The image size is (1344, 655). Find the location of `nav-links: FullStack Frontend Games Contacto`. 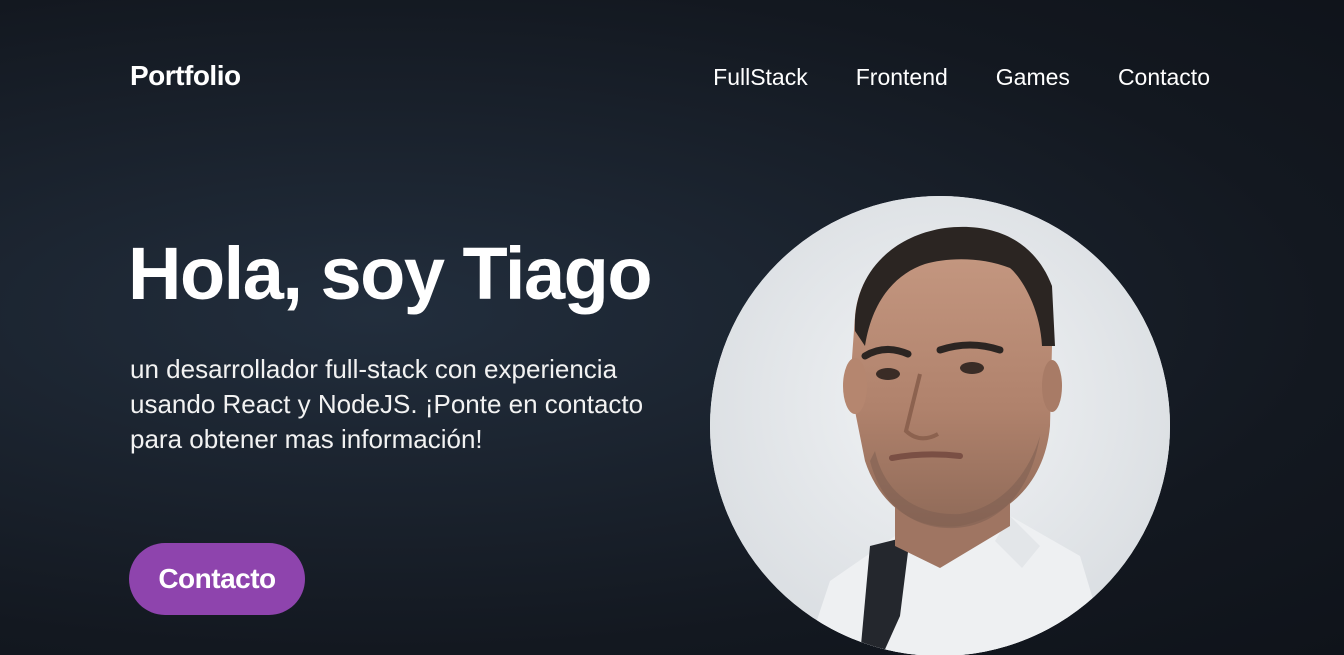

nav-links: FullStack Frontend Games Contacto is located at coordinates (961, 77).